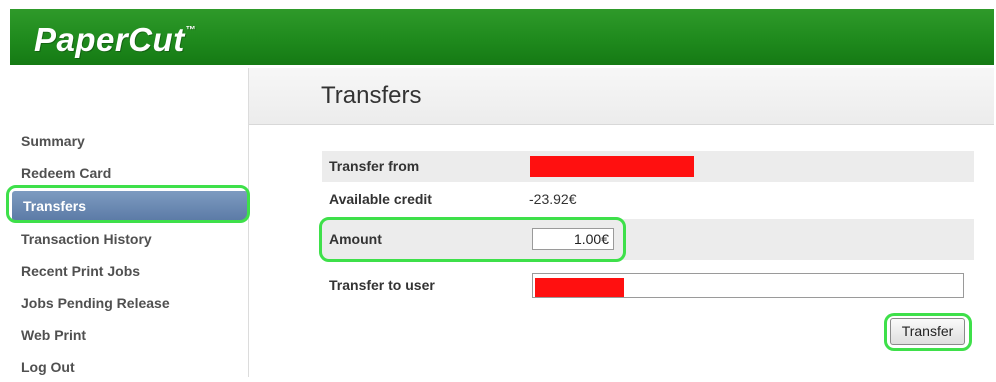 The height and width of the screenshot is (382, 996). What do you see at coordinates (648, 239) in the screenshot?
I see `form-row-amount: Amount` at bounding box center [648, 239].